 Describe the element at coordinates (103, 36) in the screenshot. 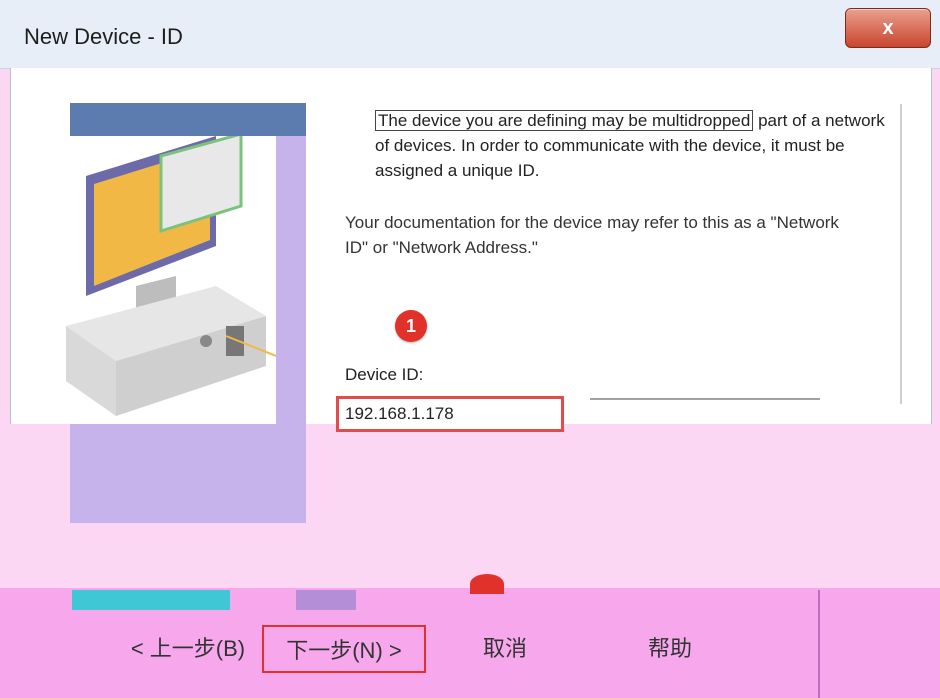

I see `window-title: New Device - ID` at that location.